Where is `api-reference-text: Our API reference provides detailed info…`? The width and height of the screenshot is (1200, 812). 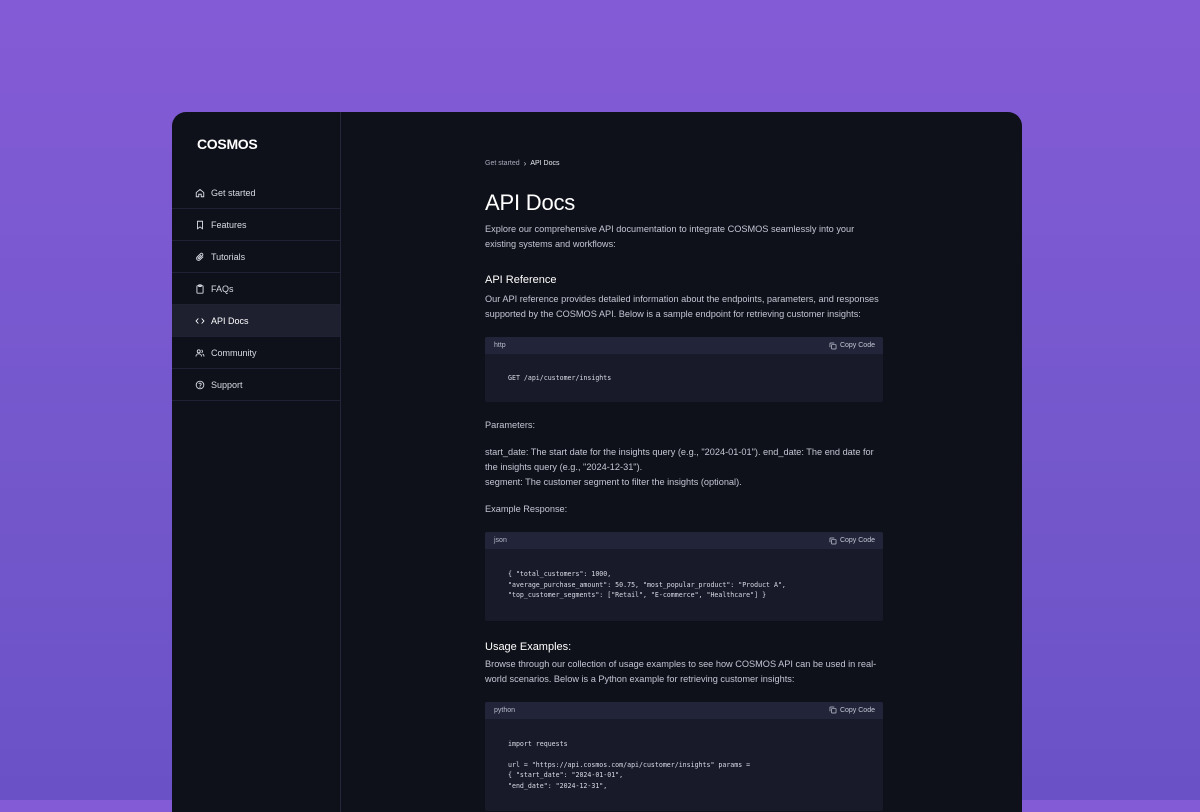 api-reference-text: Our API reference provides detailed info… is located at coordinates (682, 306).